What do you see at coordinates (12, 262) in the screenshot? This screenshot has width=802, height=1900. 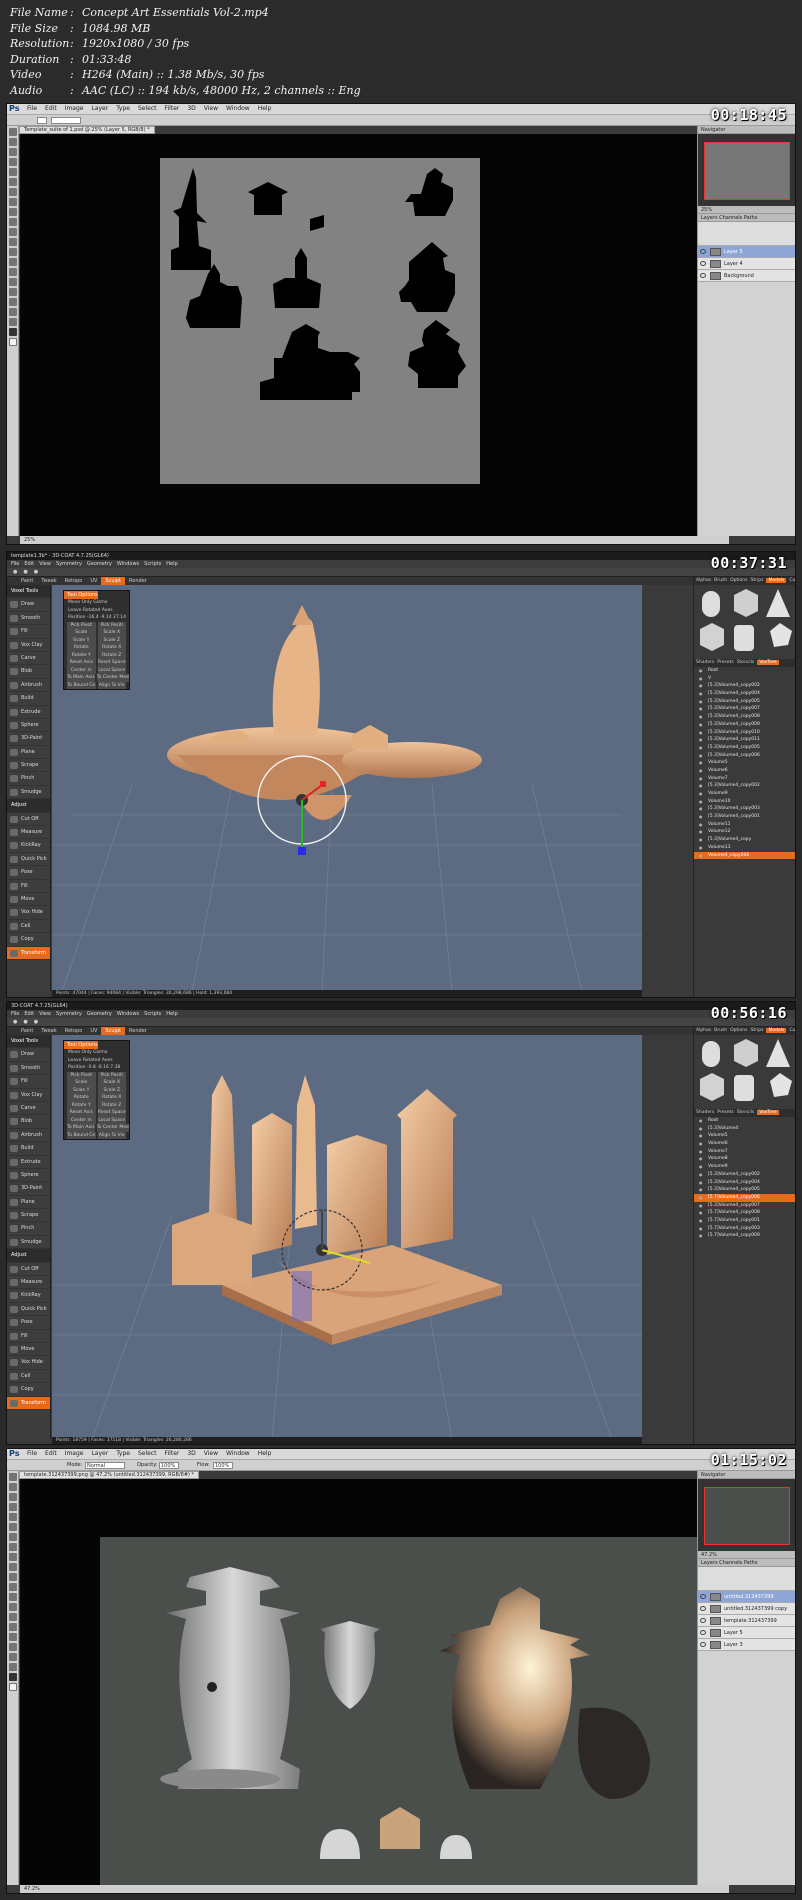 I see `dodge-tool-icon` at bounding box center [12, 262].